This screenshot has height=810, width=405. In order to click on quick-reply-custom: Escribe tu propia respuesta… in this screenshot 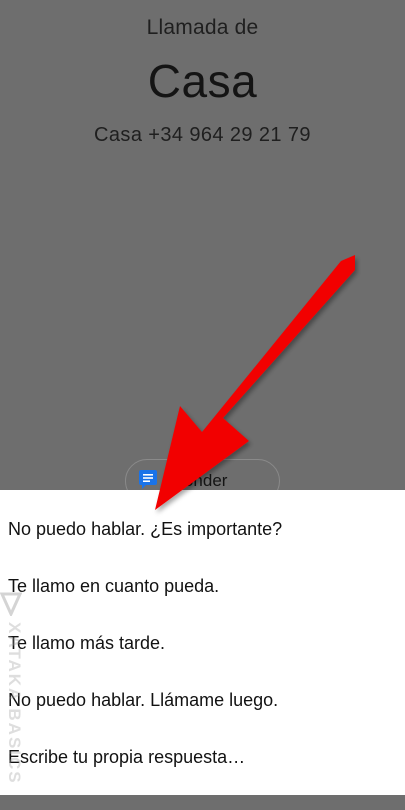, I will do `click(202, 757)`.